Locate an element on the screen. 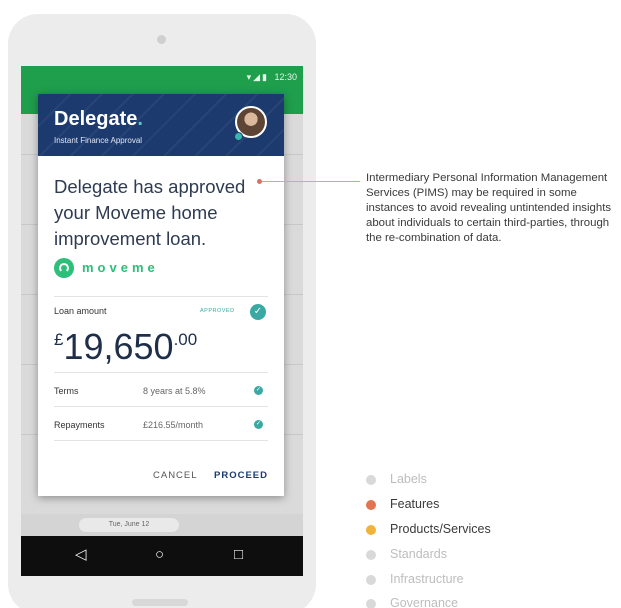  home-icon: ○ is located at coordinates (159, 555).